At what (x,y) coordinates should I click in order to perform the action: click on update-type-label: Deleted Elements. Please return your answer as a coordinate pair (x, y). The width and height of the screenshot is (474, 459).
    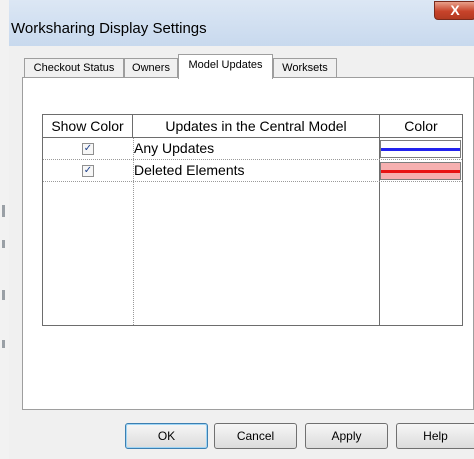
    Looking at the image, I should click on (189, 170).